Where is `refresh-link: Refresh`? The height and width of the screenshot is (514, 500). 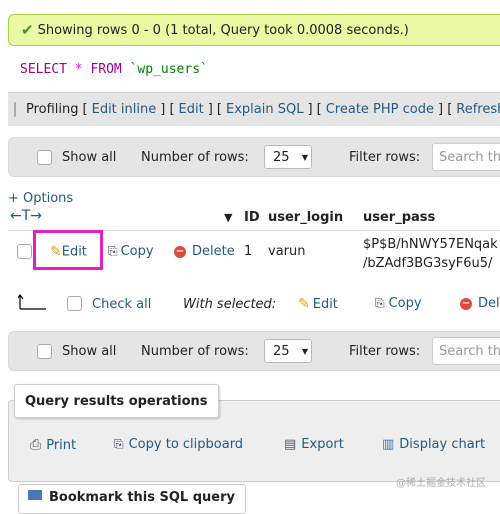 refresh-link: Refresh is located at coordinates (478, 109).